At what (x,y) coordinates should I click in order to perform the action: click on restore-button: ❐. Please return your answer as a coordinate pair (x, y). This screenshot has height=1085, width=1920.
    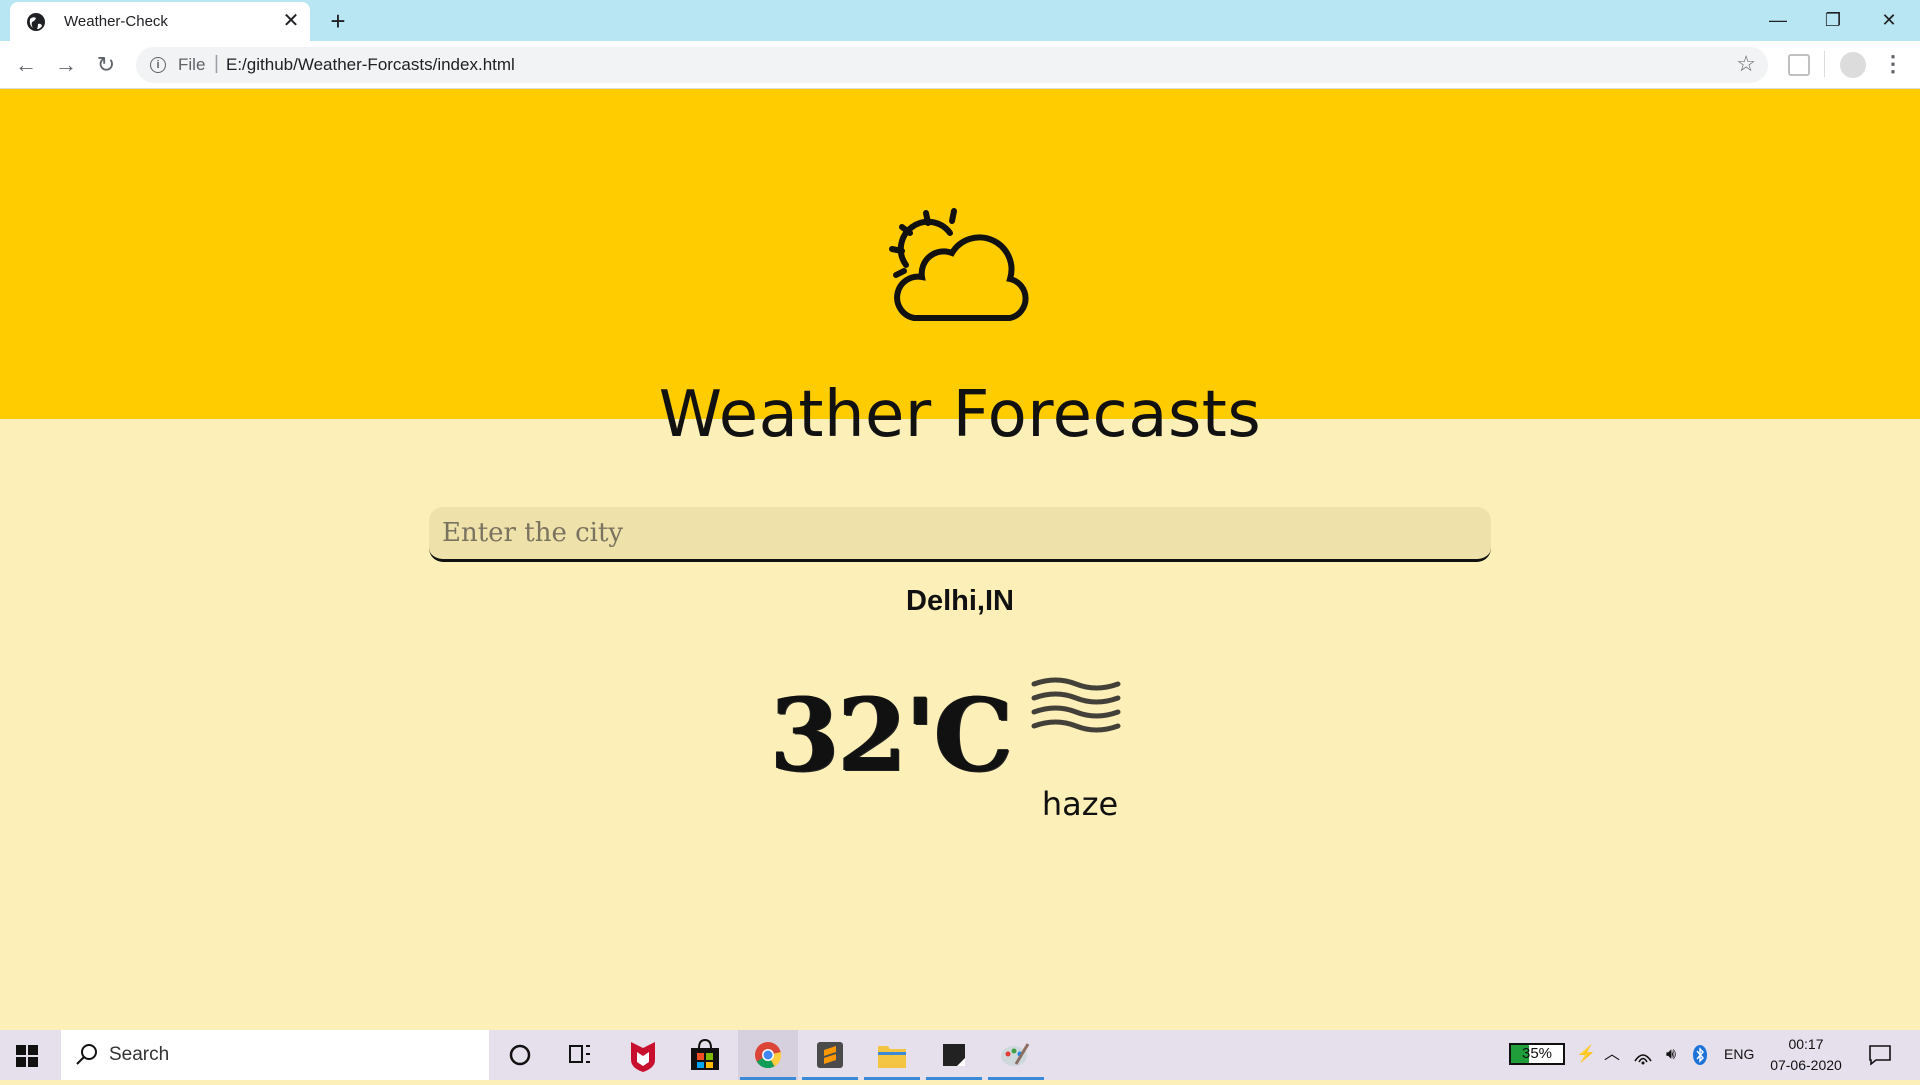
    Looking at the image, I should click on (1833, 20).